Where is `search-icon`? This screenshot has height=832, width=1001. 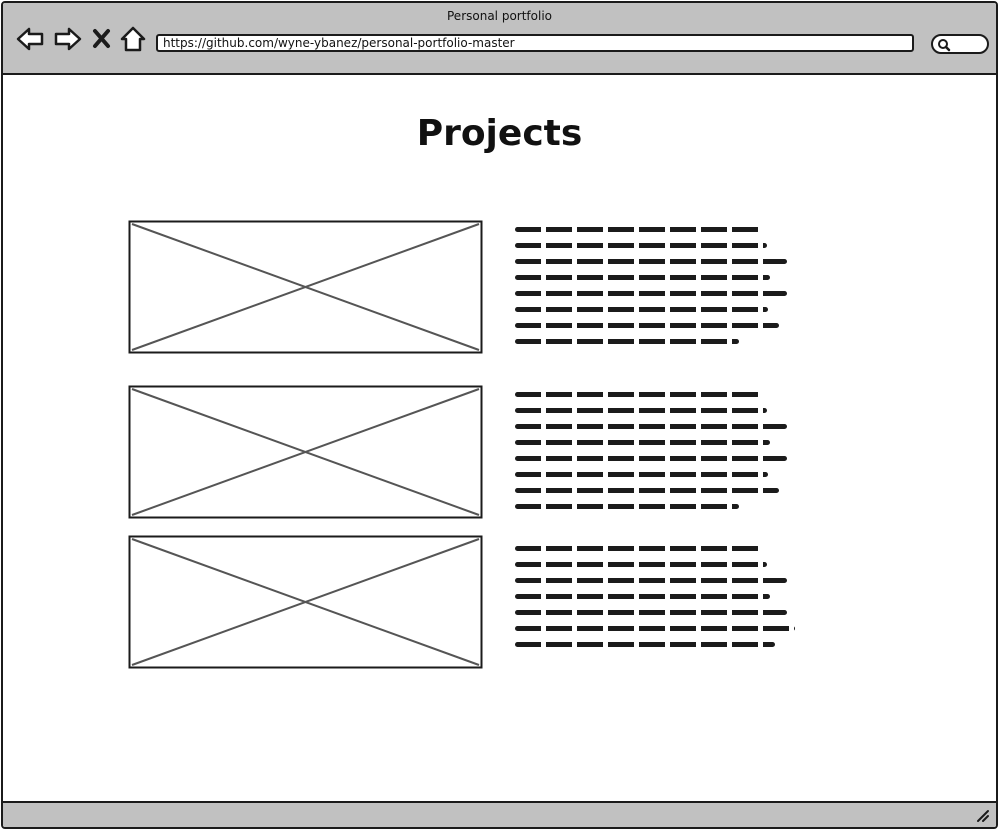
search-icon is located at coordinates (944, 45).